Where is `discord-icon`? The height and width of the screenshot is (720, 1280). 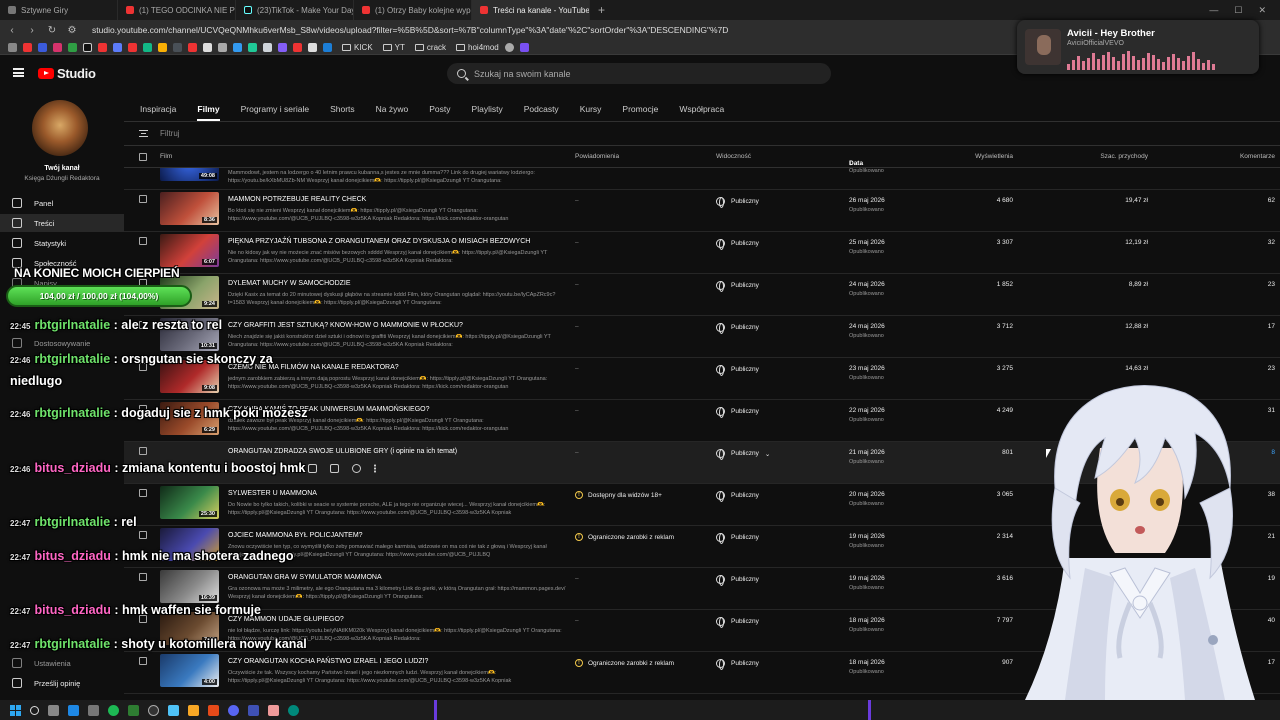 discord-icon is located at coordinates (233, 710).